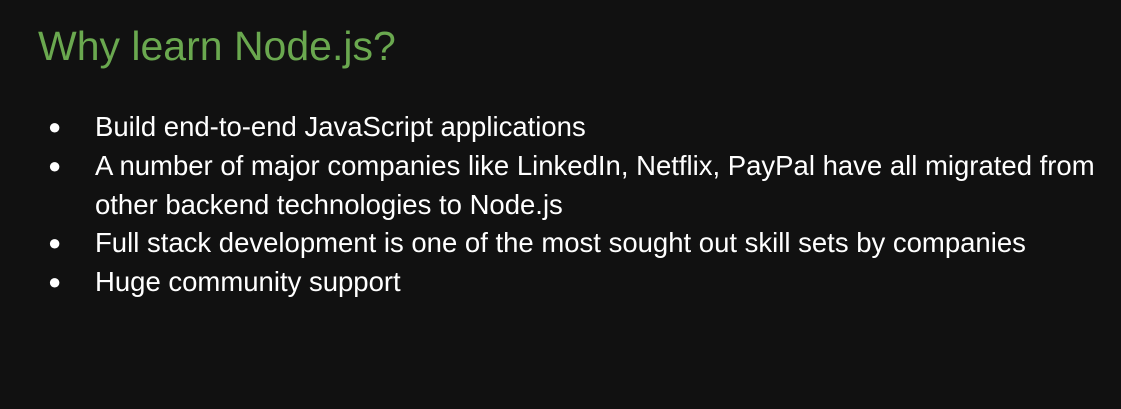  What do you see at coordinates (578, 282) in the screenshot?
I see `bullet-item: ● Huge community support` at bounding box center [578, 282].